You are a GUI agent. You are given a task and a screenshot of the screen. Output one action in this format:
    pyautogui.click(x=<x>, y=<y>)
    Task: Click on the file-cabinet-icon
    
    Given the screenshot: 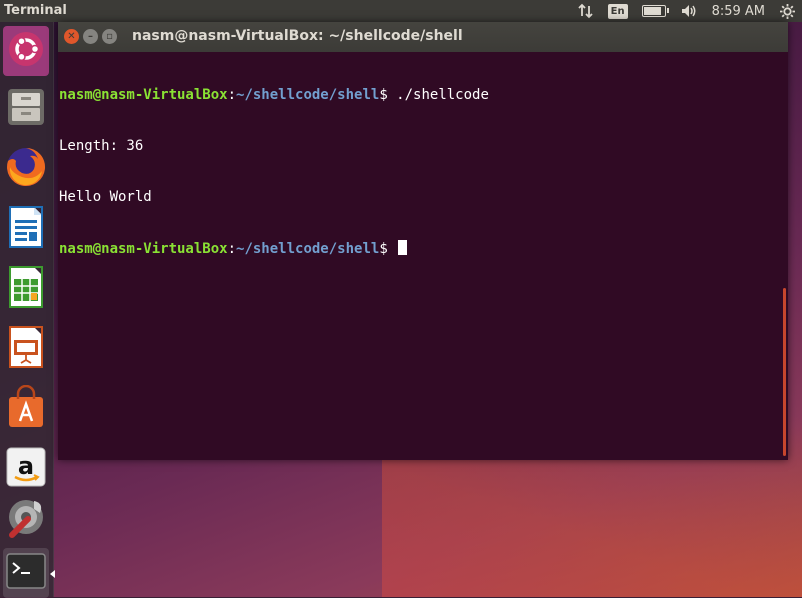 What is the action you would take?
    pyautogui.click(x=26, y=109)
    